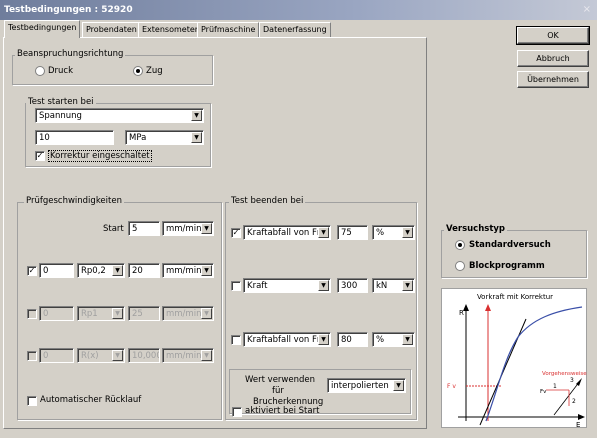 Image resolution: width=597 pixels, height=438 pixels. What do you see at coordinates (267, 201) in the screenshot?
I see `group-test-beenden-title: Test beenden bei` at bounding box center [267, 201].